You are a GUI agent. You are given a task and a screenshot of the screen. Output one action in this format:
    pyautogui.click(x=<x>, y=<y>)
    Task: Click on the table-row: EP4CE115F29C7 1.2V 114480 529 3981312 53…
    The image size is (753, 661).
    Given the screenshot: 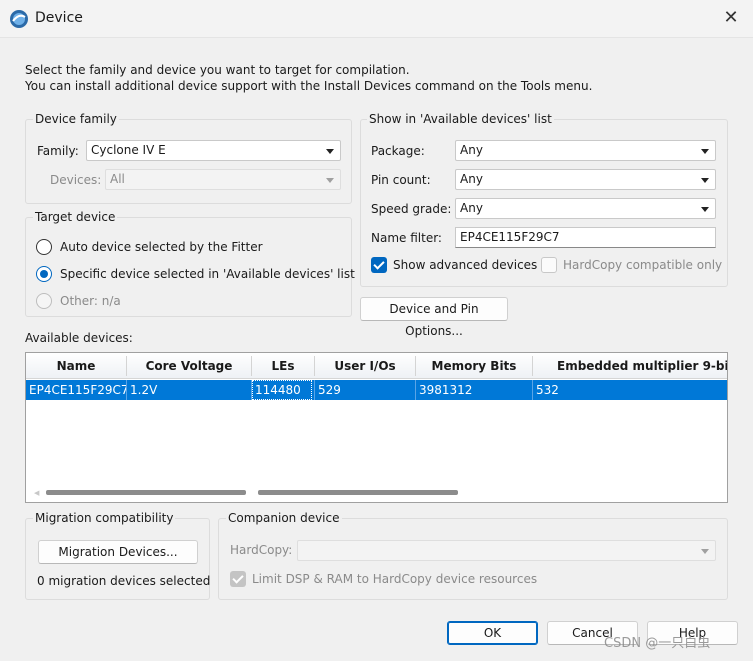 What is the action you would take?
    pyautogui.click(x=376, y=390)
    